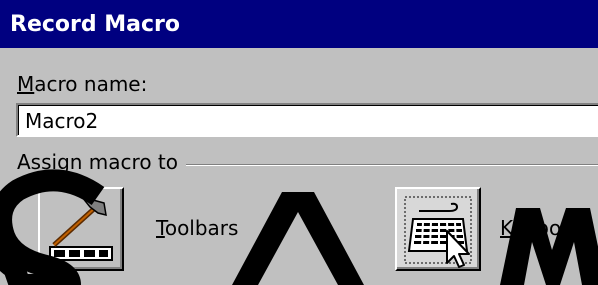  What do you see at coordinates (82, 84) in the screenshot?
I see `macro-name-label: Macro name:` at bounding box center [82, 84].